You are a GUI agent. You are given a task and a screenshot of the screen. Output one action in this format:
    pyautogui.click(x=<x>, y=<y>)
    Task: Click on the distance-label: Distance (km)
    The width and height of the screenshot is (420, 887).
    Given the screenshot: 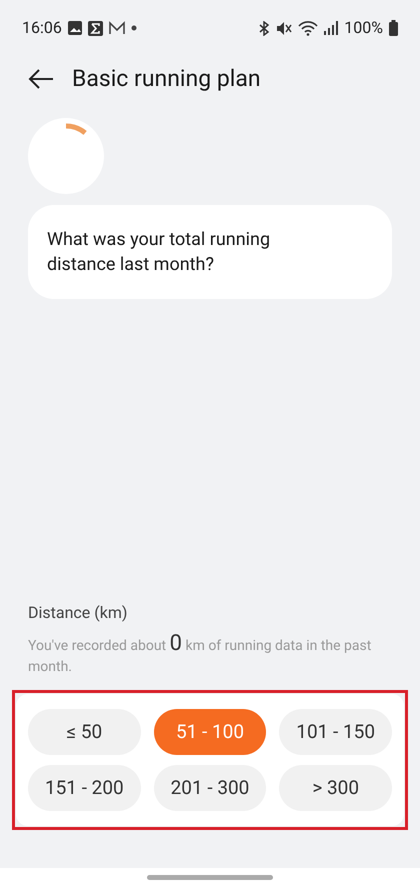 What is the action you would take?
    pyautogui.click(x=77, y=613)
    